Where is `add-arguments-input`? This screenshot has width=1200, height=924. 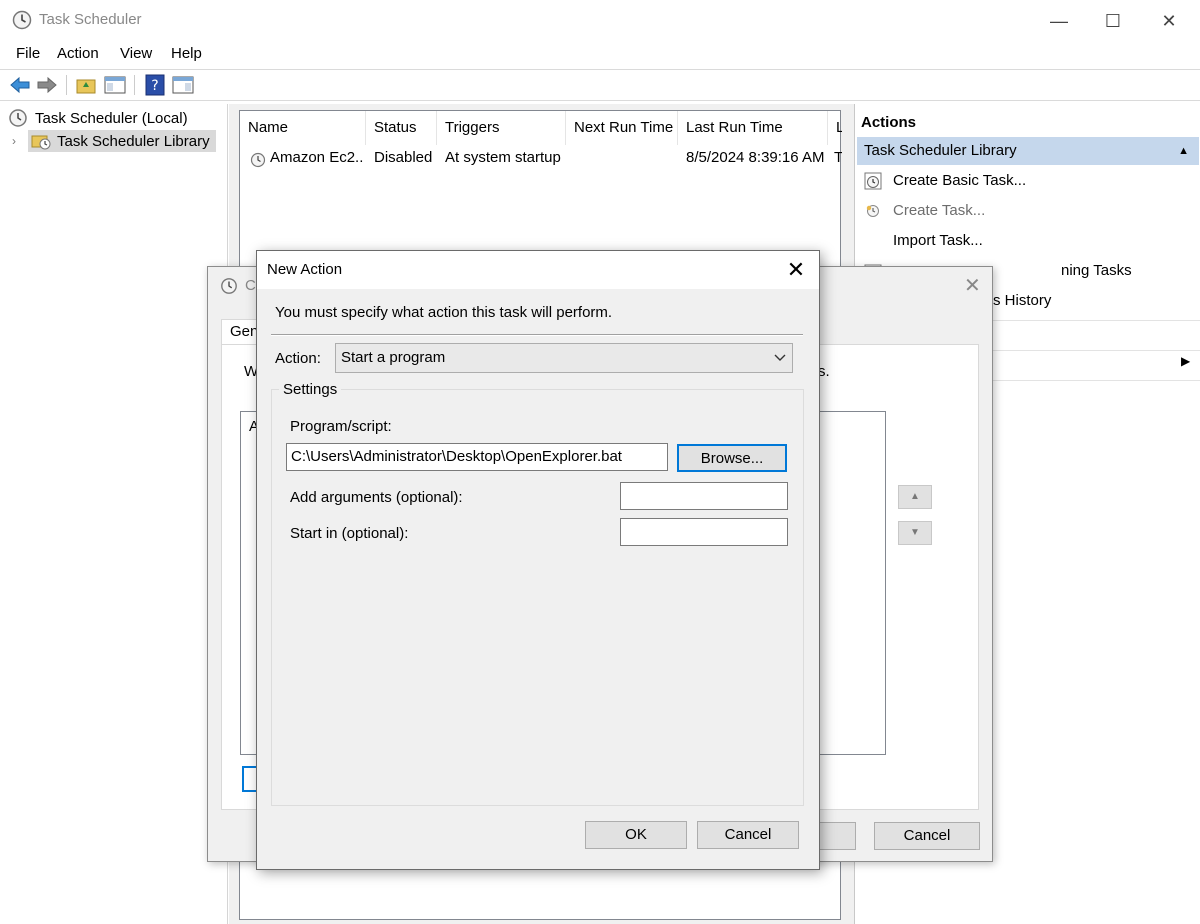
add-arguments-input is located at coordinates (704, 496).